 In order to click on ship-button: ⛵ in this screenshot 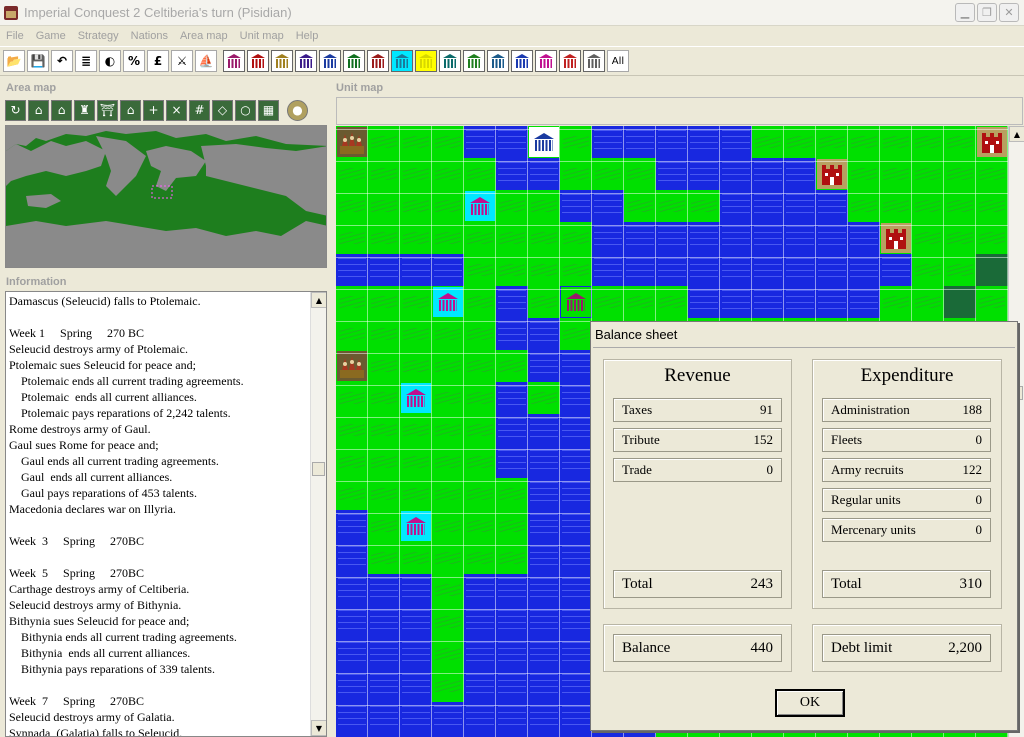, I will do `click(206, 61)`.